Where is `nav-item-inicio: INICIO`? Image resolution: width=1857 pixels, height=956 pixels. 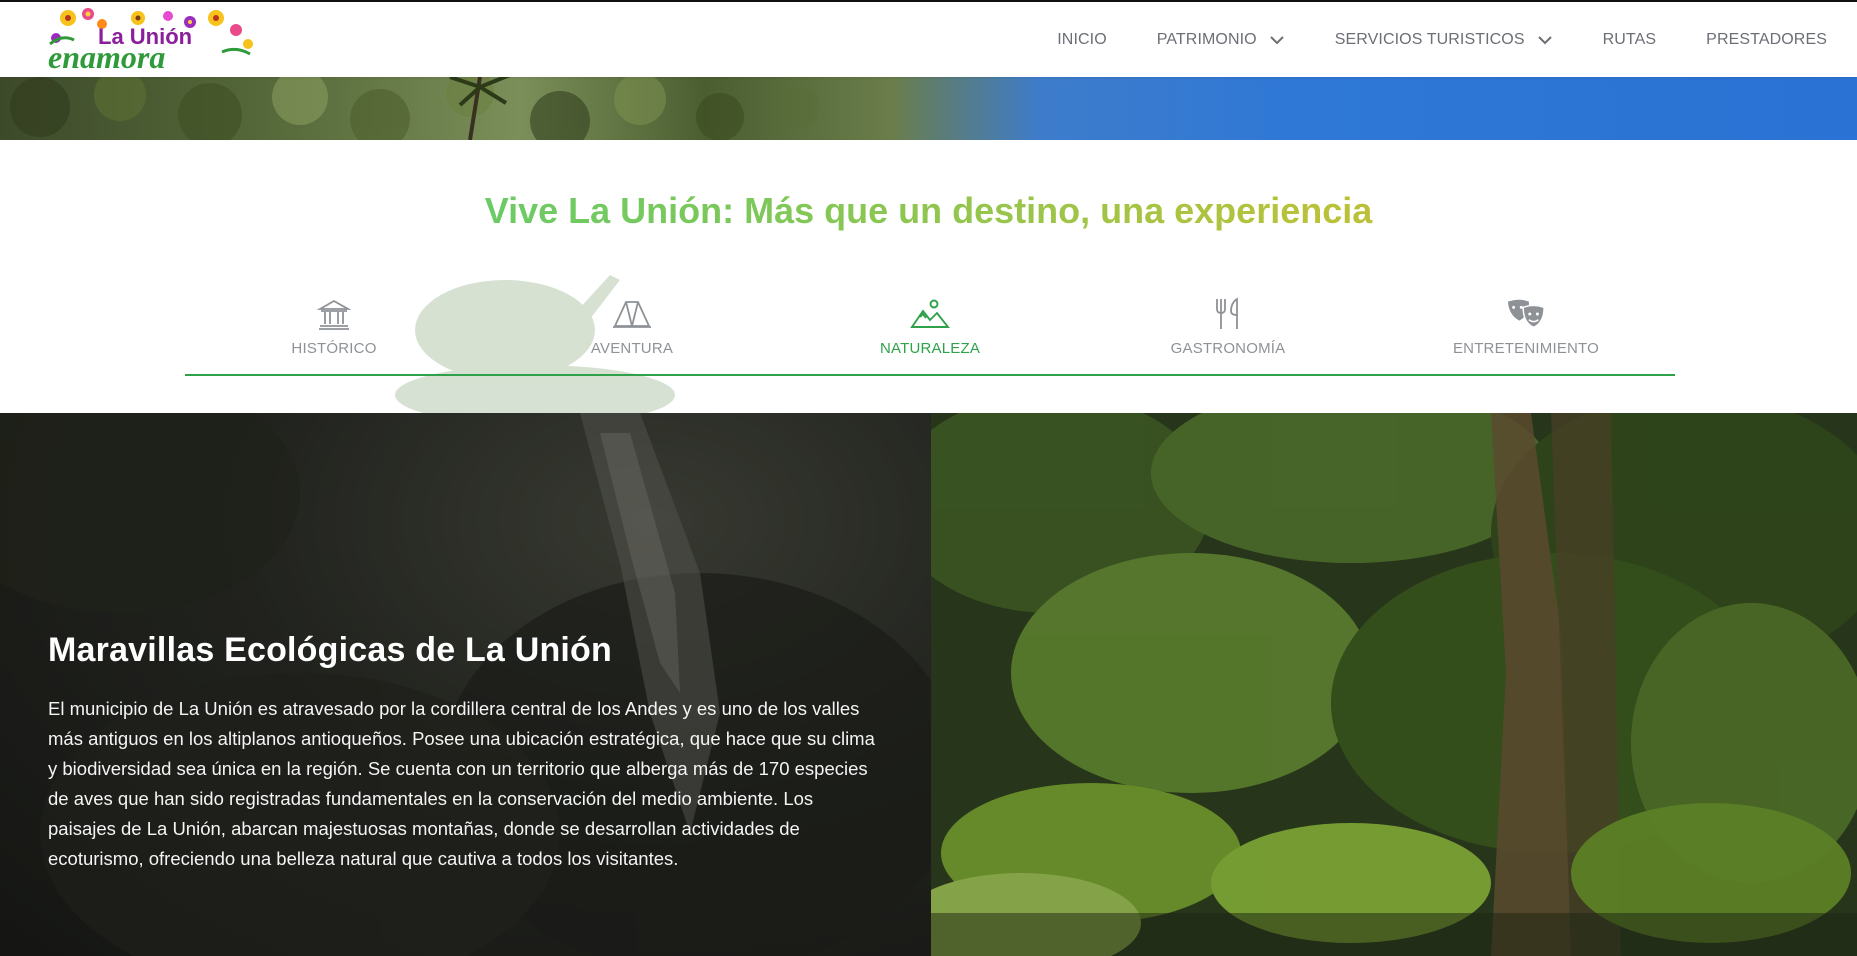 nav-item-inicio: INICIO is located at coordinates (1082, 40).